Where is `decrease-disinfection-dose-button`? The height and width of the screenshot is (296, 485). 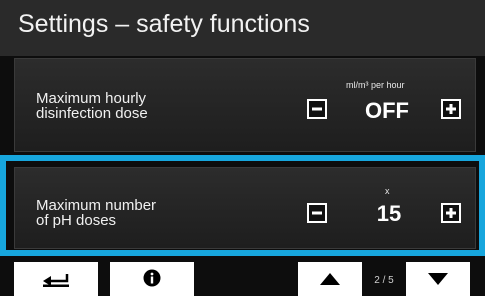 decrease-disinfection-dose-button is located at coordinates (317, 109).